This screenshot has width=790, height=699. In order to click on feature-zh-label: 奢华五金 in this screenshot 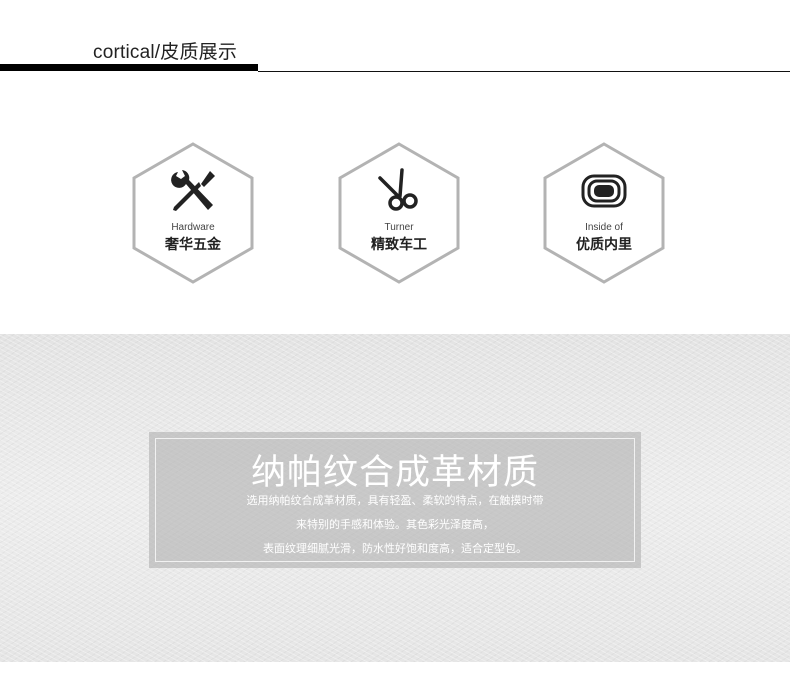, I will do `click(193, 244)`.